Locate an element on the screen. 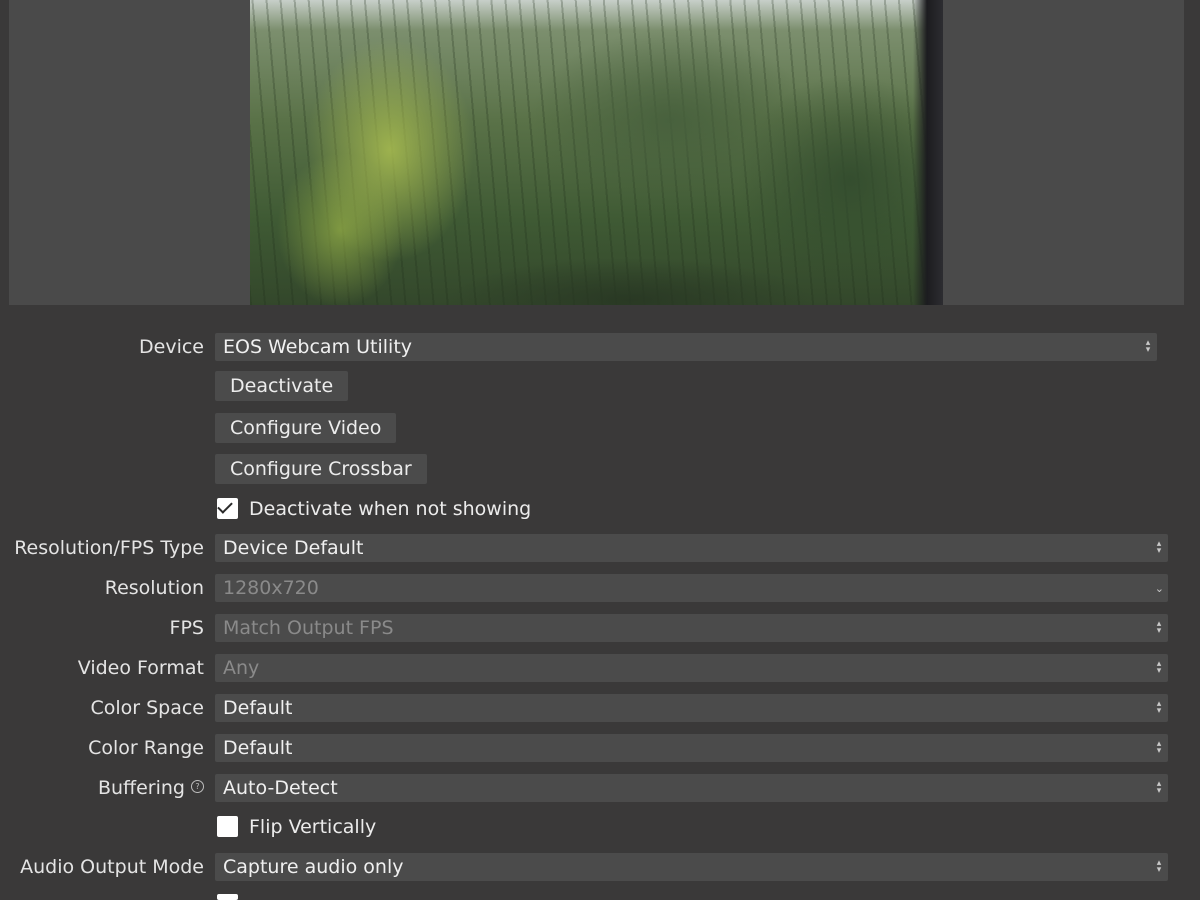 Image resolution: width=1200 pixels, height=900 pixels. deactivate-when-not-showing-label: Deactivate when not showing is located at coordinates (390, 509).